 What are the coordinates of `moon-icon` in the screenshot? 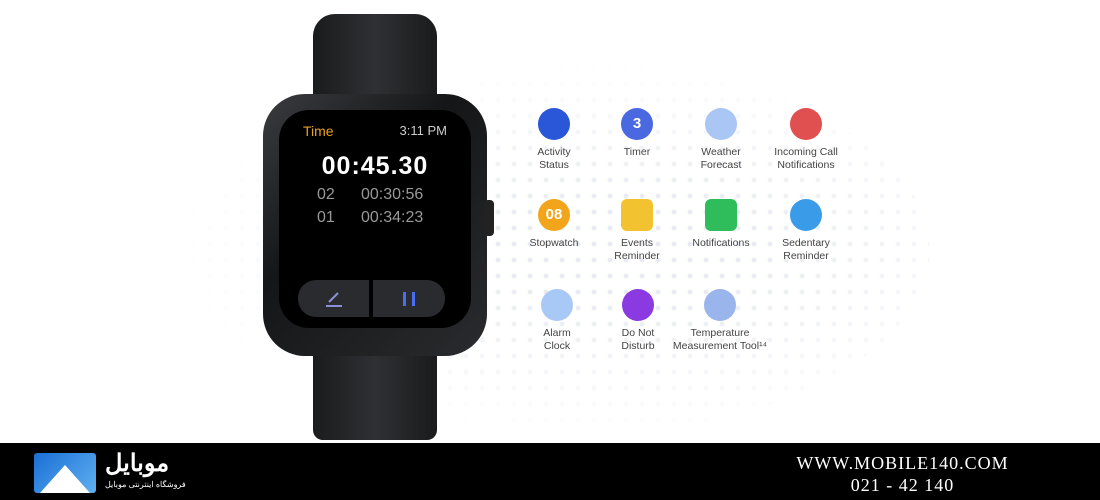 It's located at (638, 305).